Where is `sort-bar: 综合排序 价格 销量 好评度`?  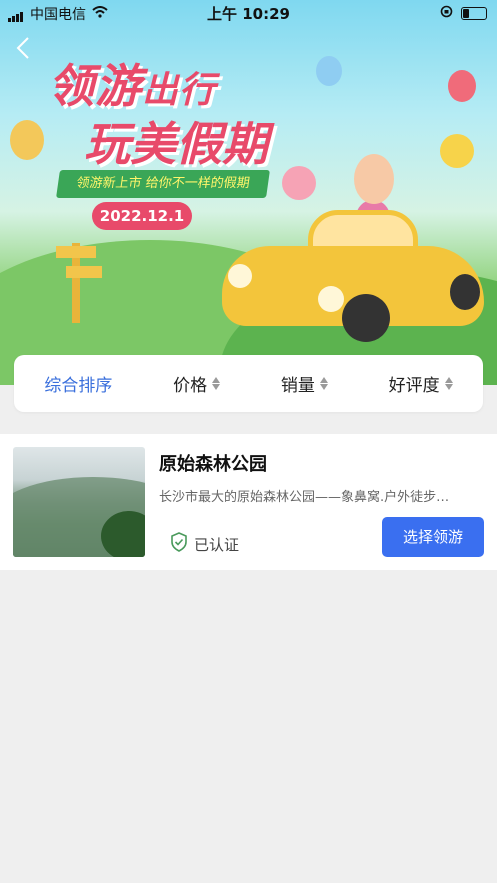 sort-bar: 综合排序 价格 销量 好评度 is located at coordinates (248, 383).